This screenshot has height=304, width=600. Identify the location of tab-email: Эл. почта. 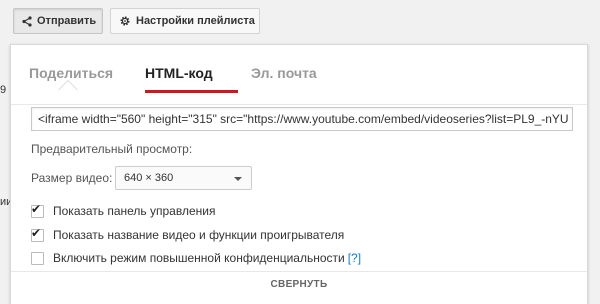
(284, 73).